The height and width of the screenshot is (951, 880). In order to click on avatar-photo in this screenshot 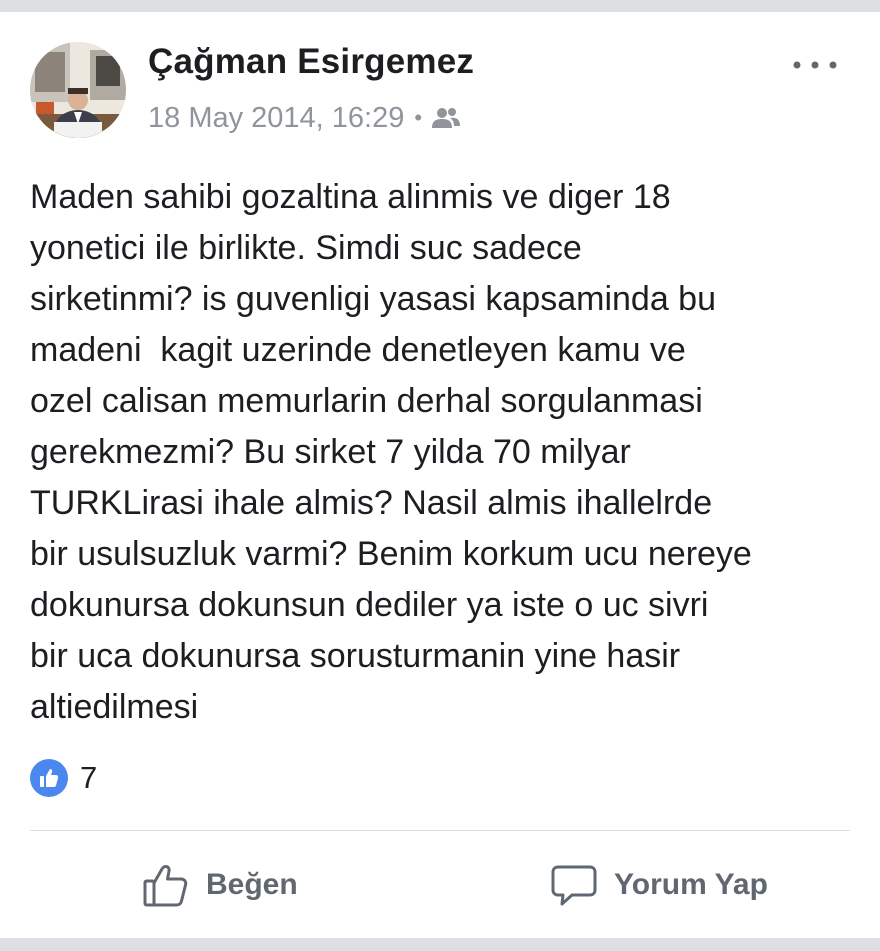, I will do `click(78, 90)`.